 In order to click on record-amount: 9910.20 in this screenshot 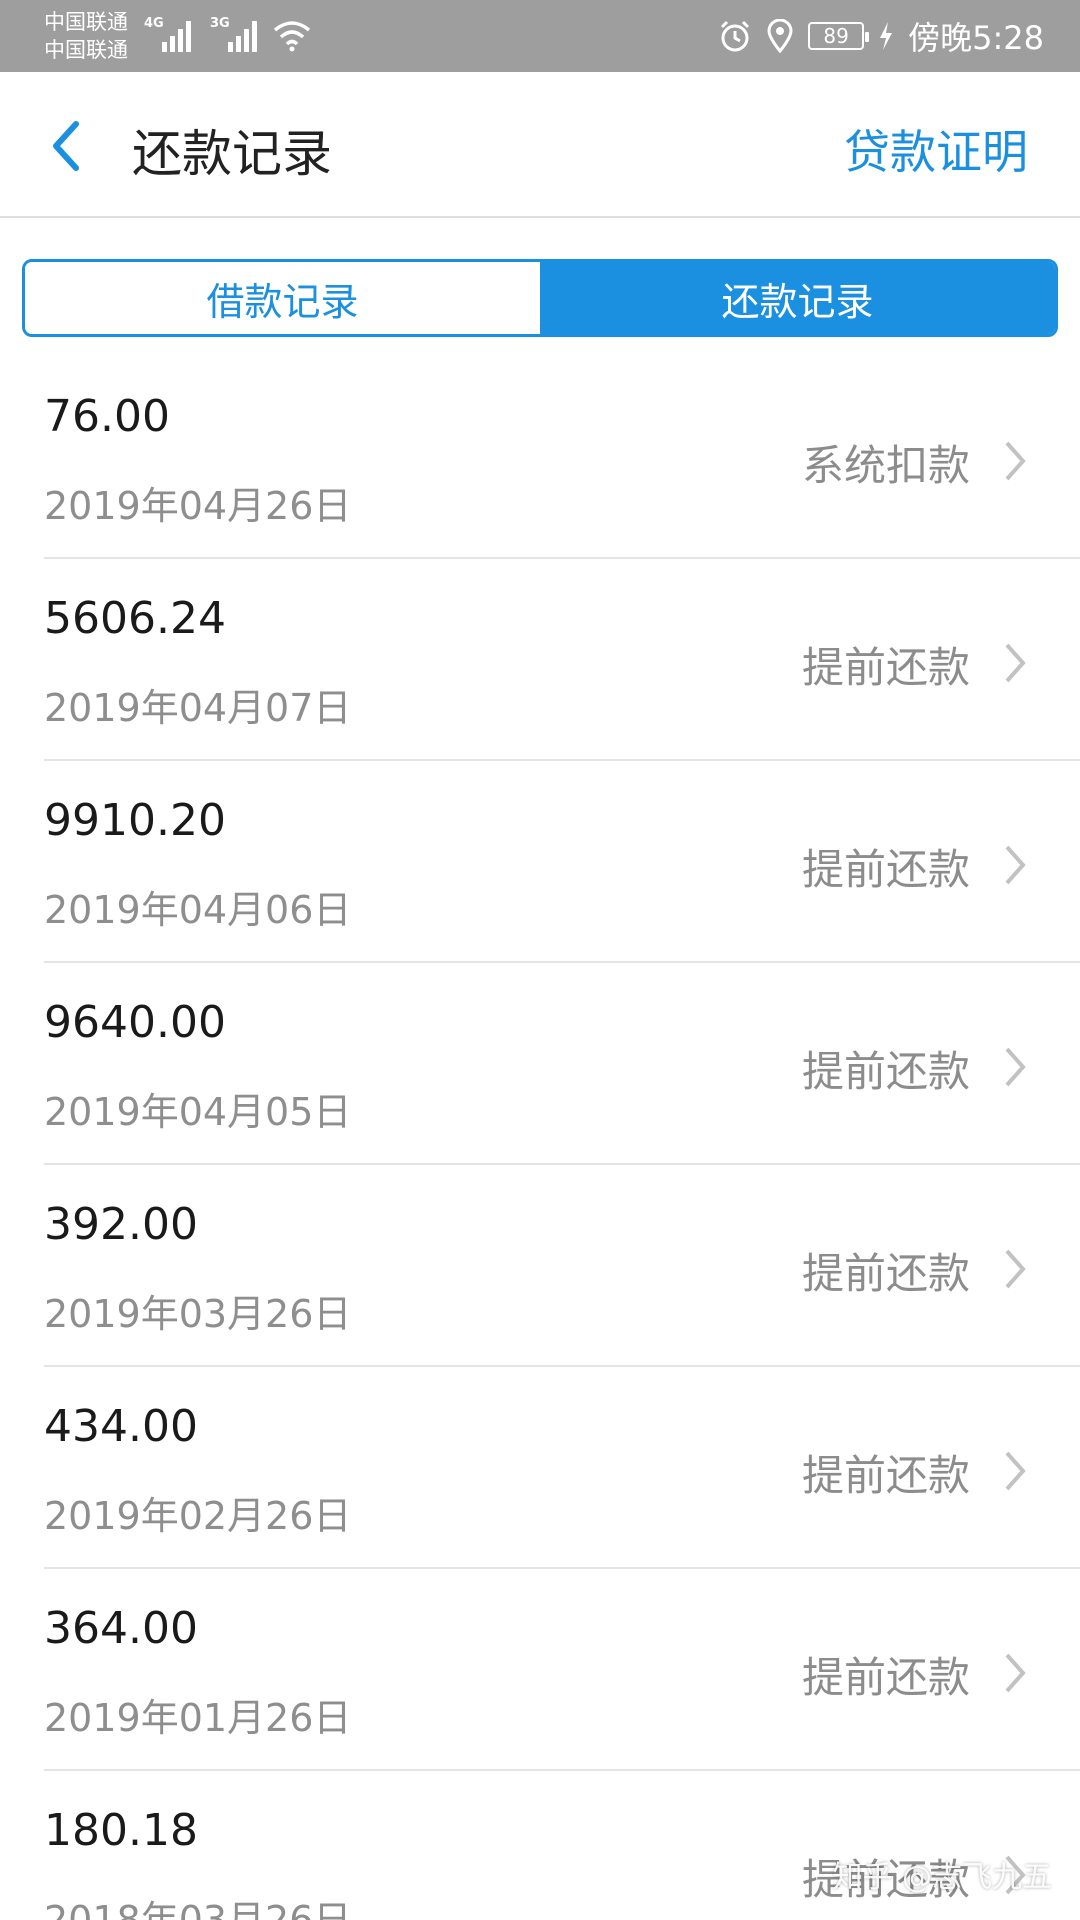, I will do `click(135, 820)`.